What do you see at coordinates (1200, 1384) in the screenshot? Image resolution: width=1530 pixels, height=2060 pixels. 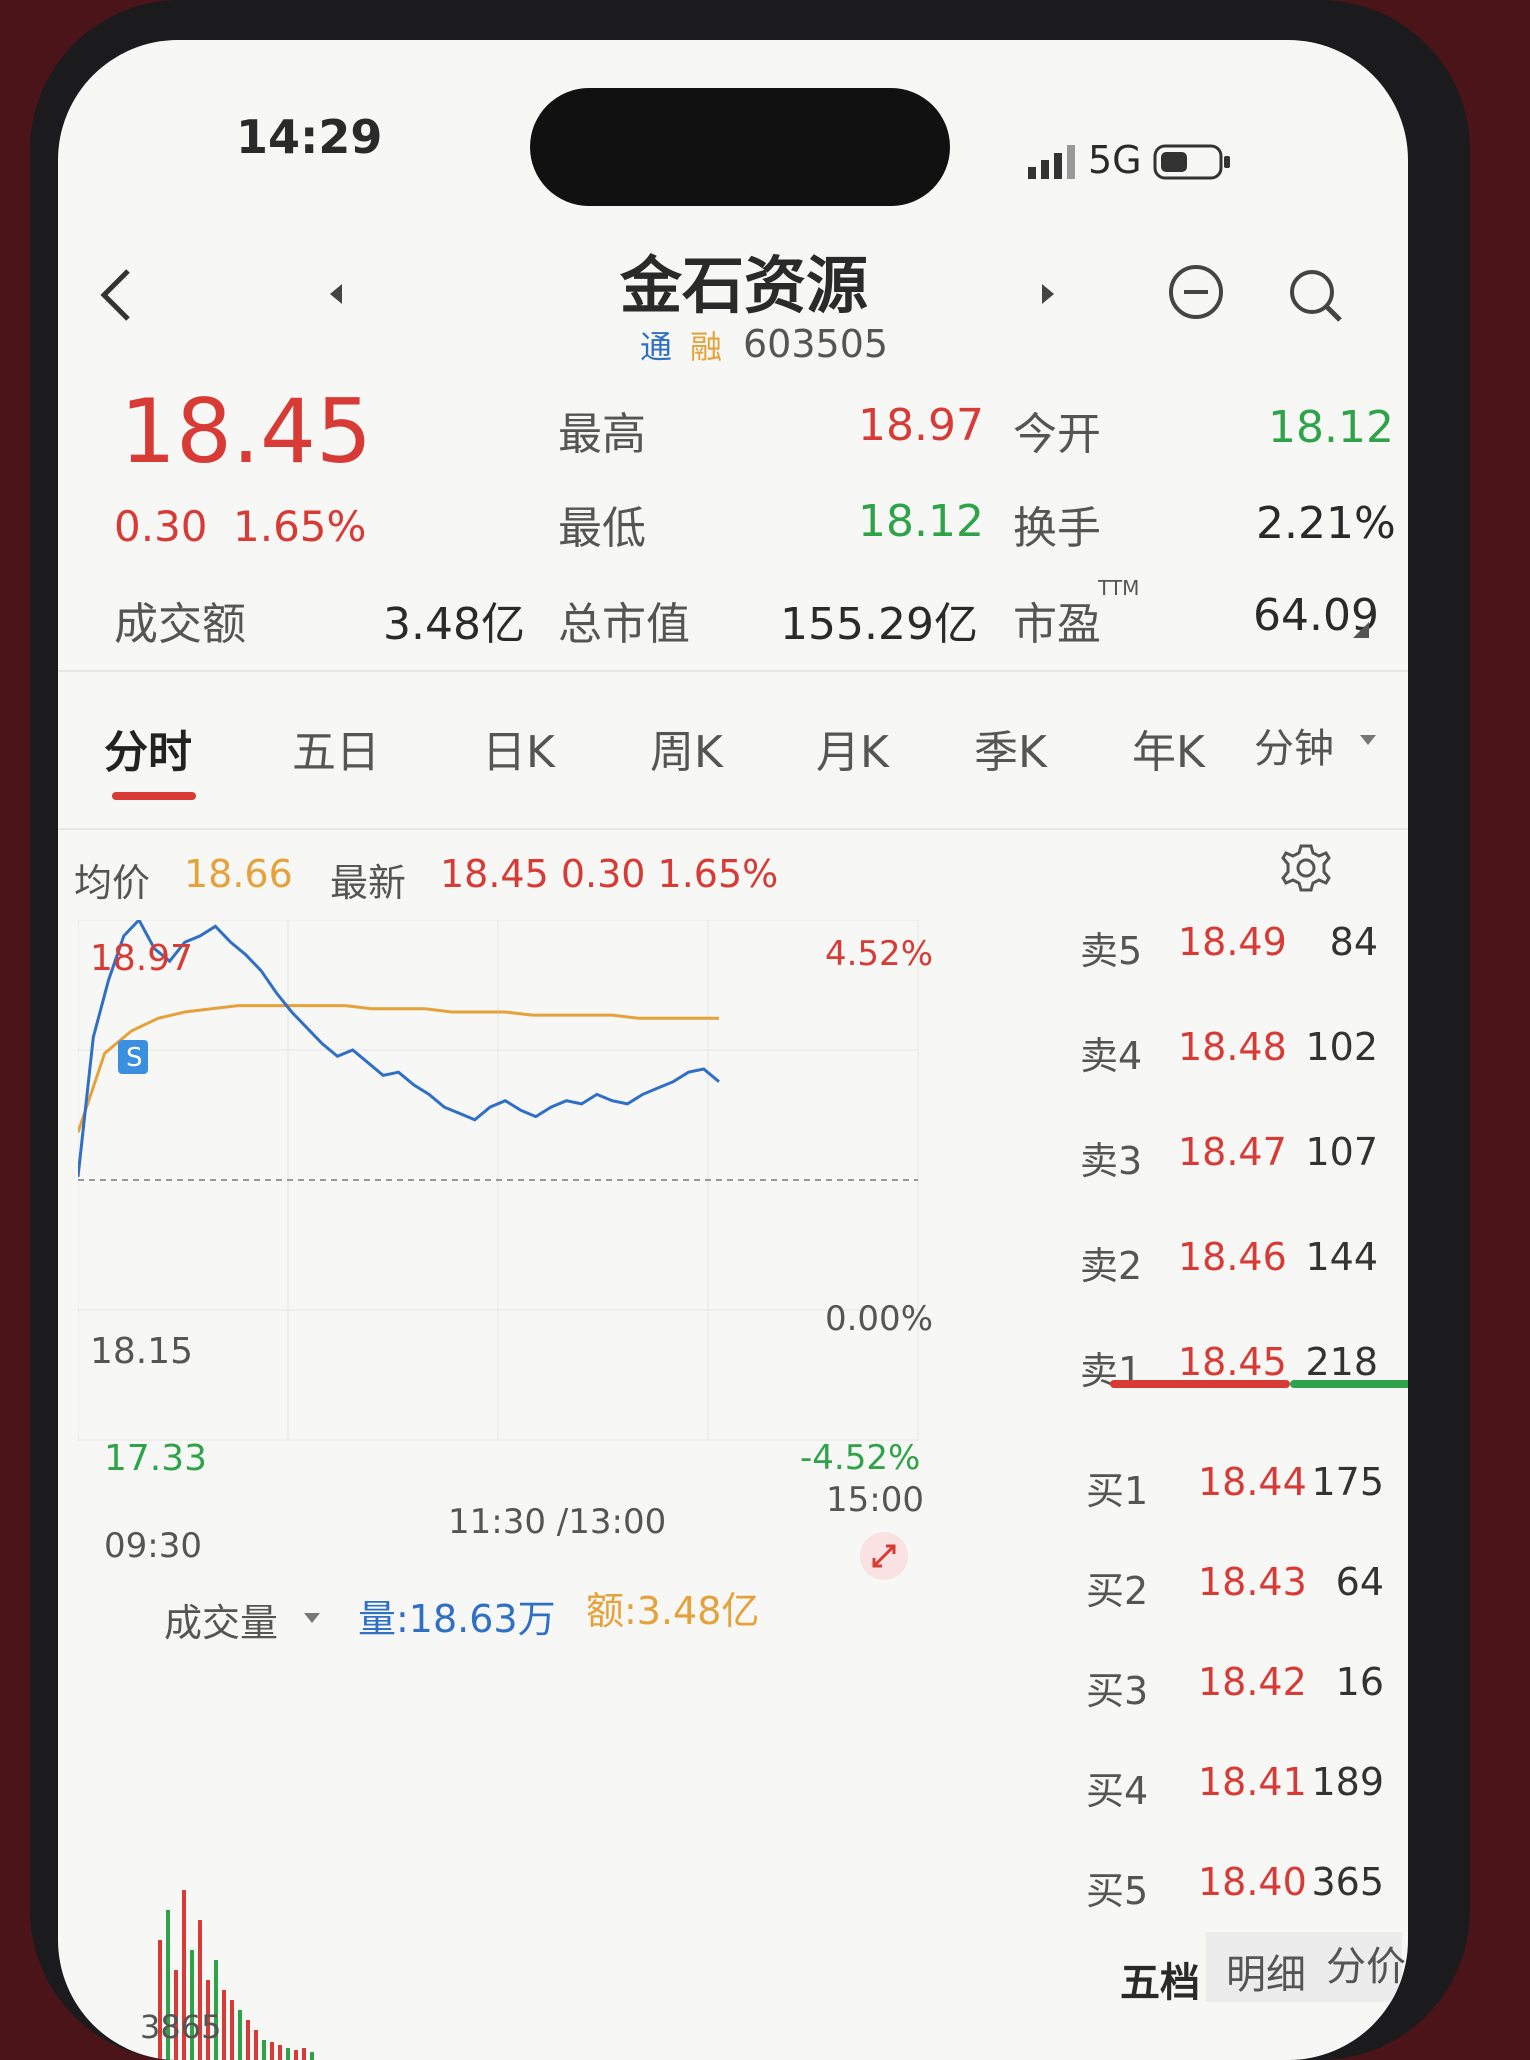 I see `bid-ask-bar-red` at bounding box center [1200, 1384].